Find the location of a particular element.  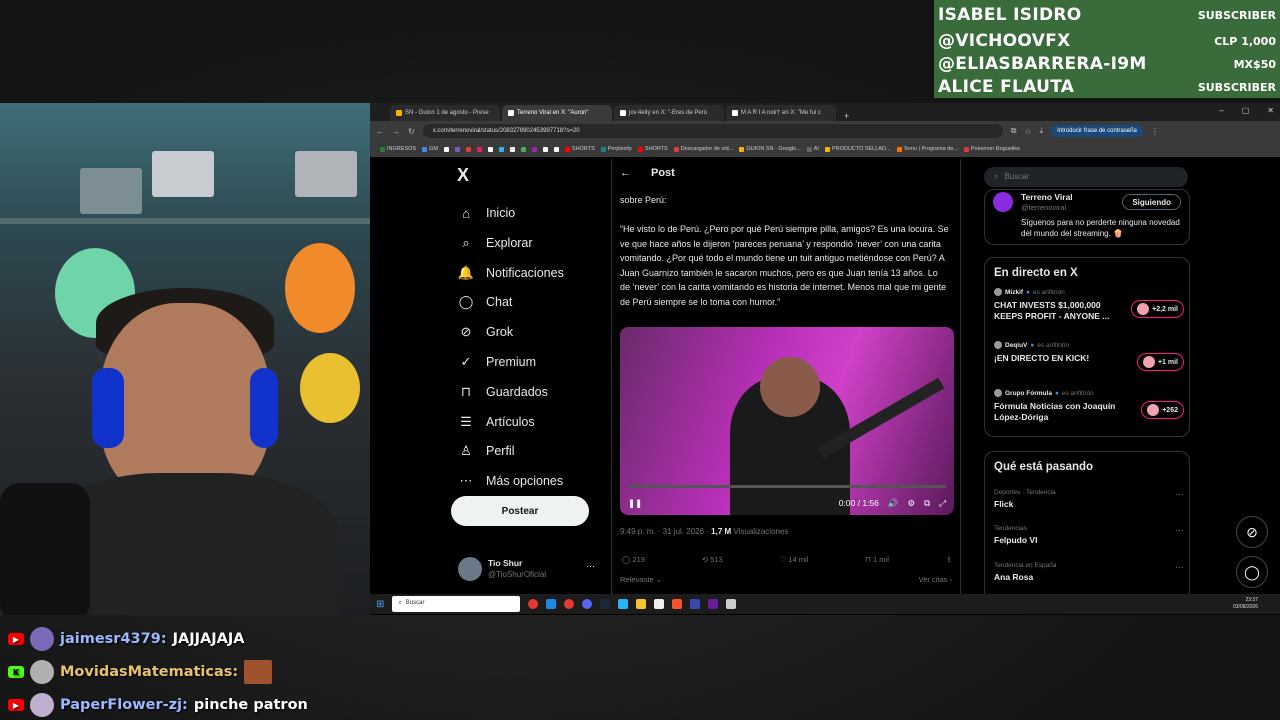

fullscreen-icon: ⤢ is located at coordinates (942, 503).